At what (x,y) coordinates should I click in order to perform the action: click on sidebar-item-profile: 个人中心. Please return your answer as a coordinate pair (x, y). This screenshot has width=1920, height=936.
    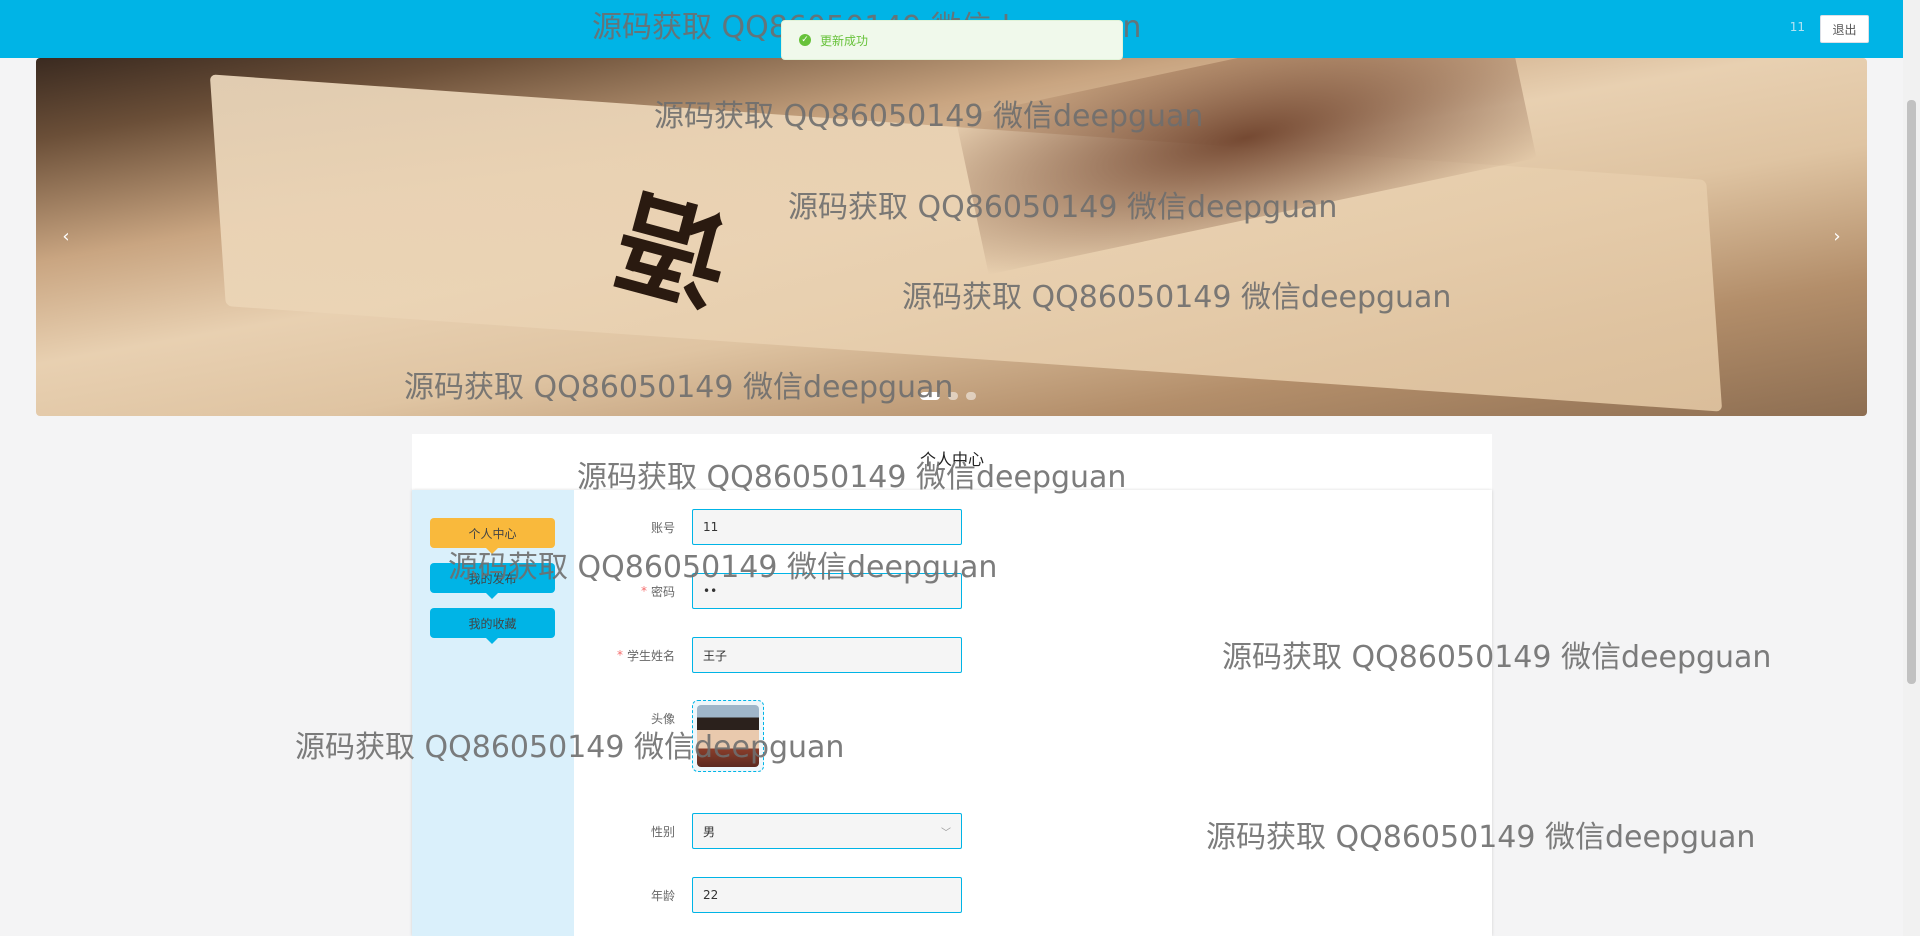
    Looking at the image, I should click on (492, 536).